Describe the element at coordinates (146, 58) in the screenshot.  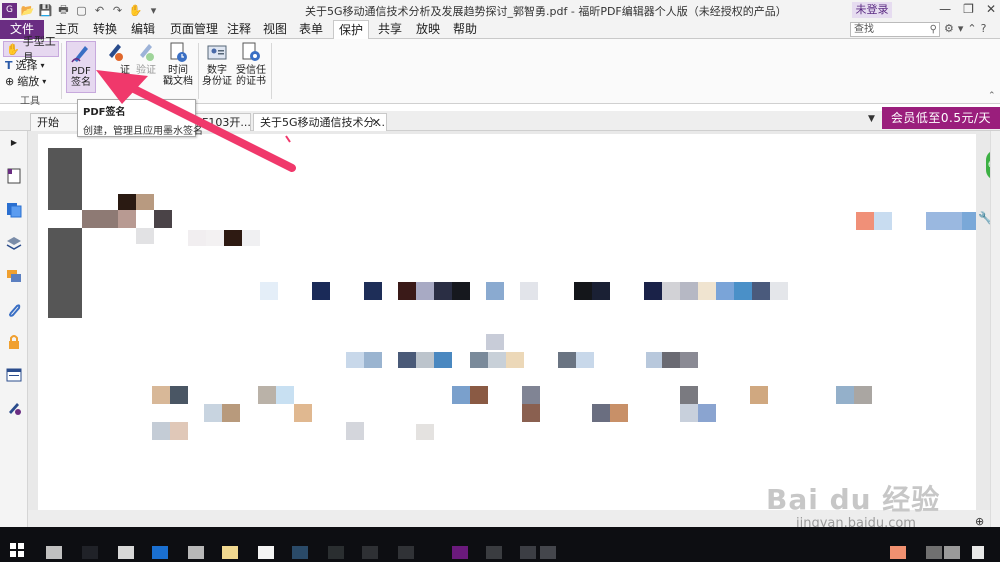
I see `verify-button: 验证` at that location.